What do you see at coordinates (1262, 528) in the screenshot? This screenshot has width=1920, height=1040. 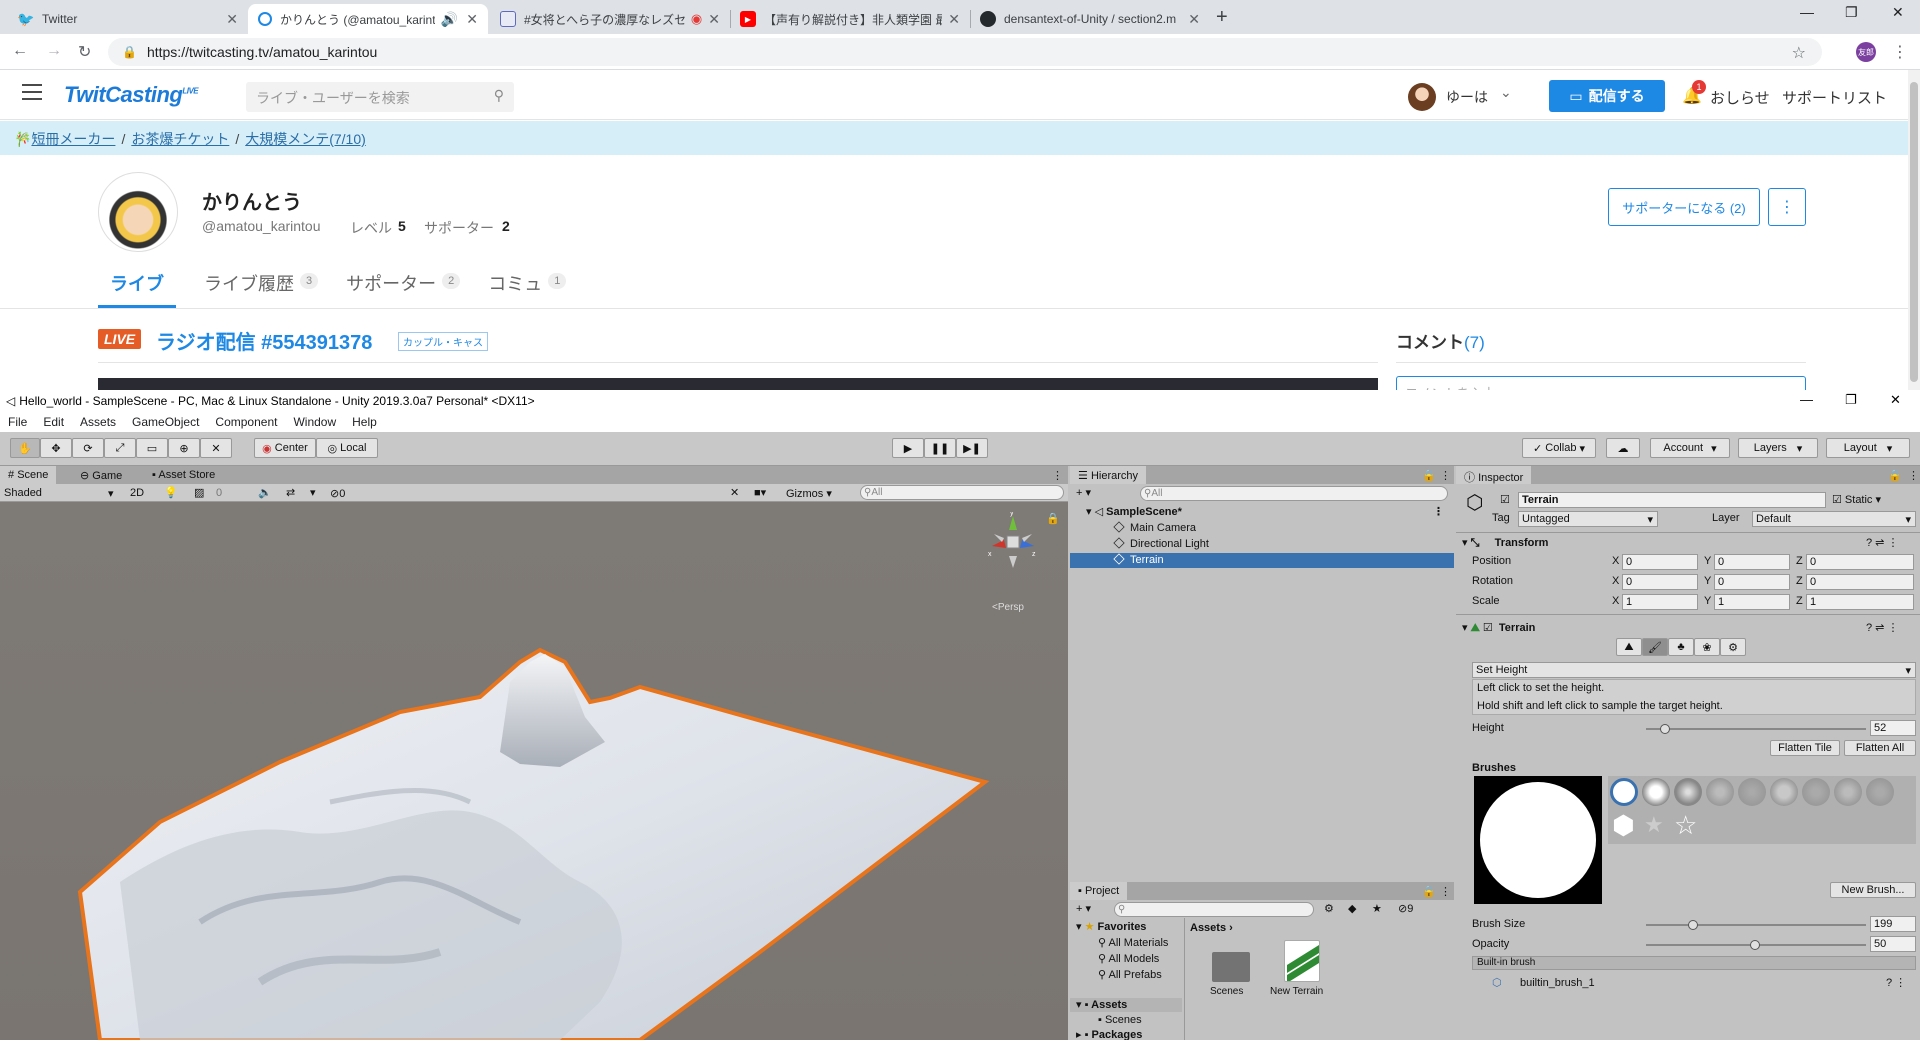 I see `hierarchy-item: Main Camera` at bounding box center [1262, 528].